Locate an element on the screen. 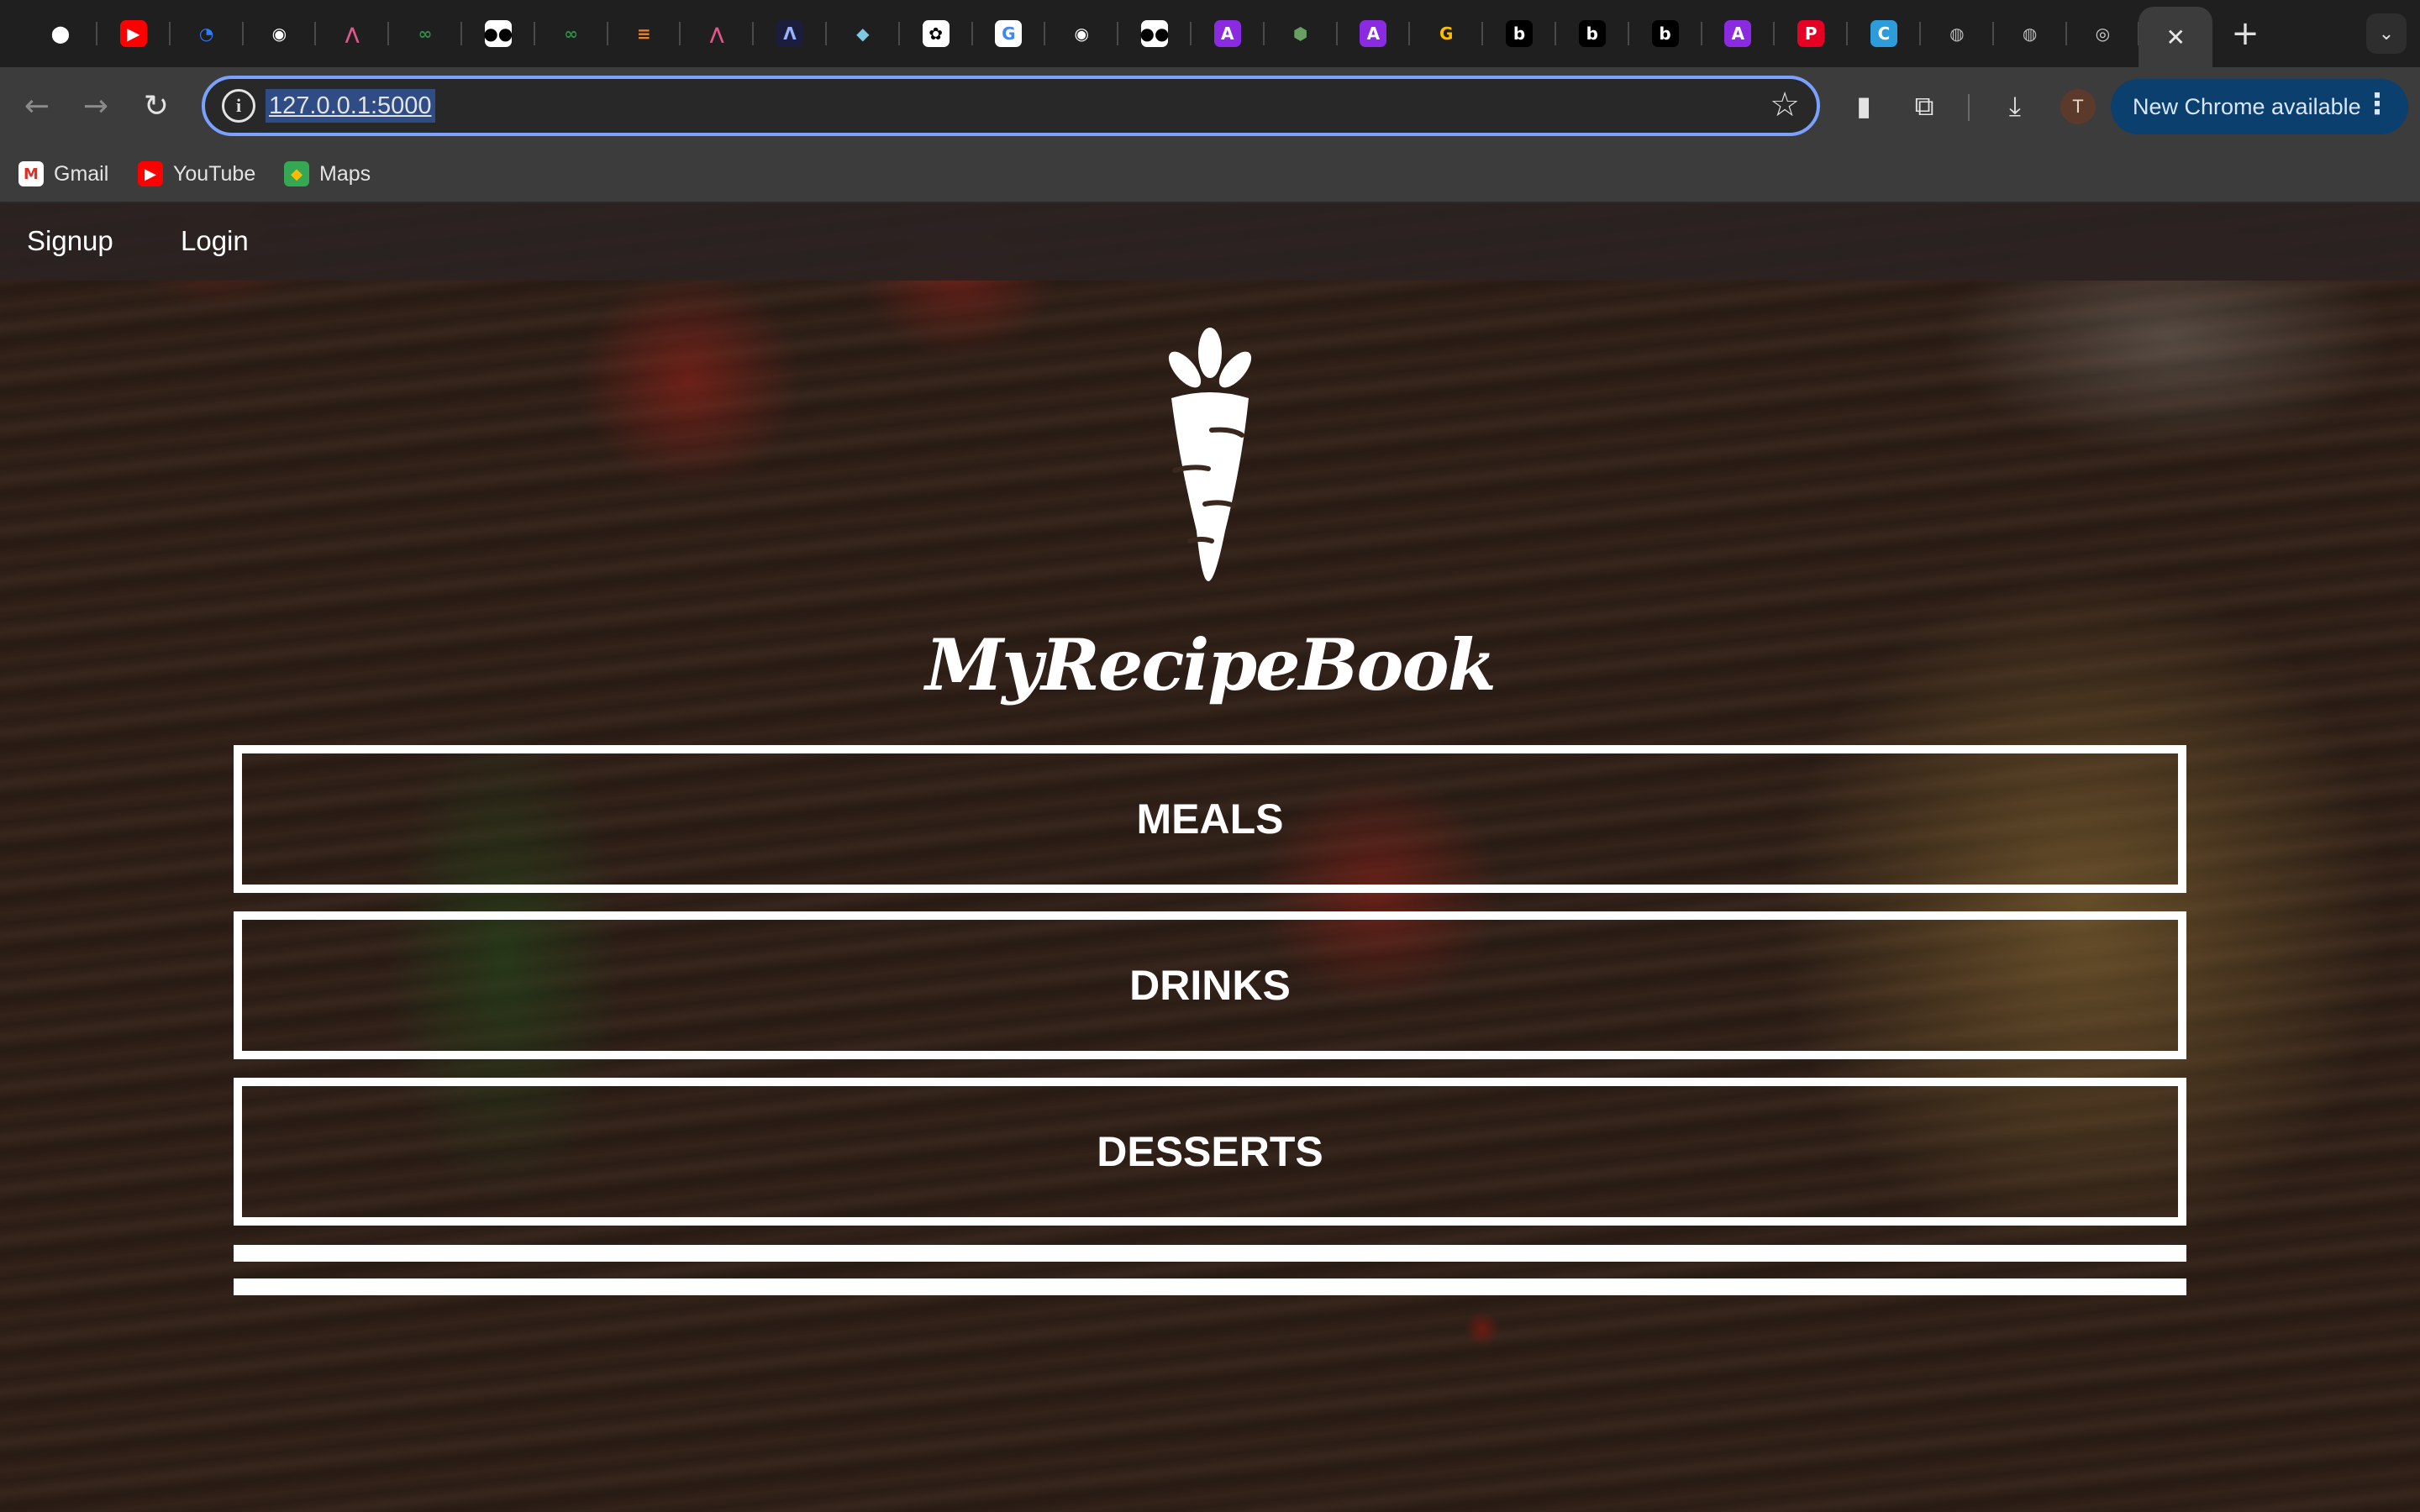 The image size is (2420, 1512). tab-active: ✕ is located at coordinates (2176, 37).